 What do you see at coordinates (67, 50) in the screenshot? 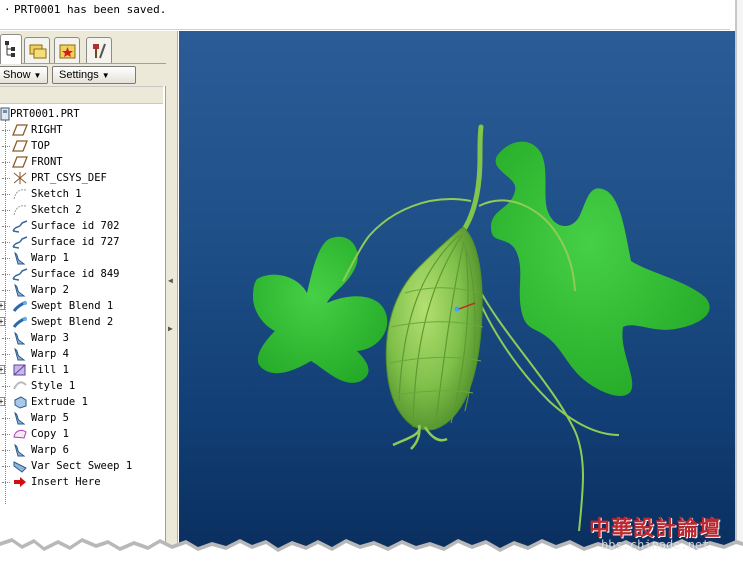
I see `tab-favorites` at bounding box center [67, 50].